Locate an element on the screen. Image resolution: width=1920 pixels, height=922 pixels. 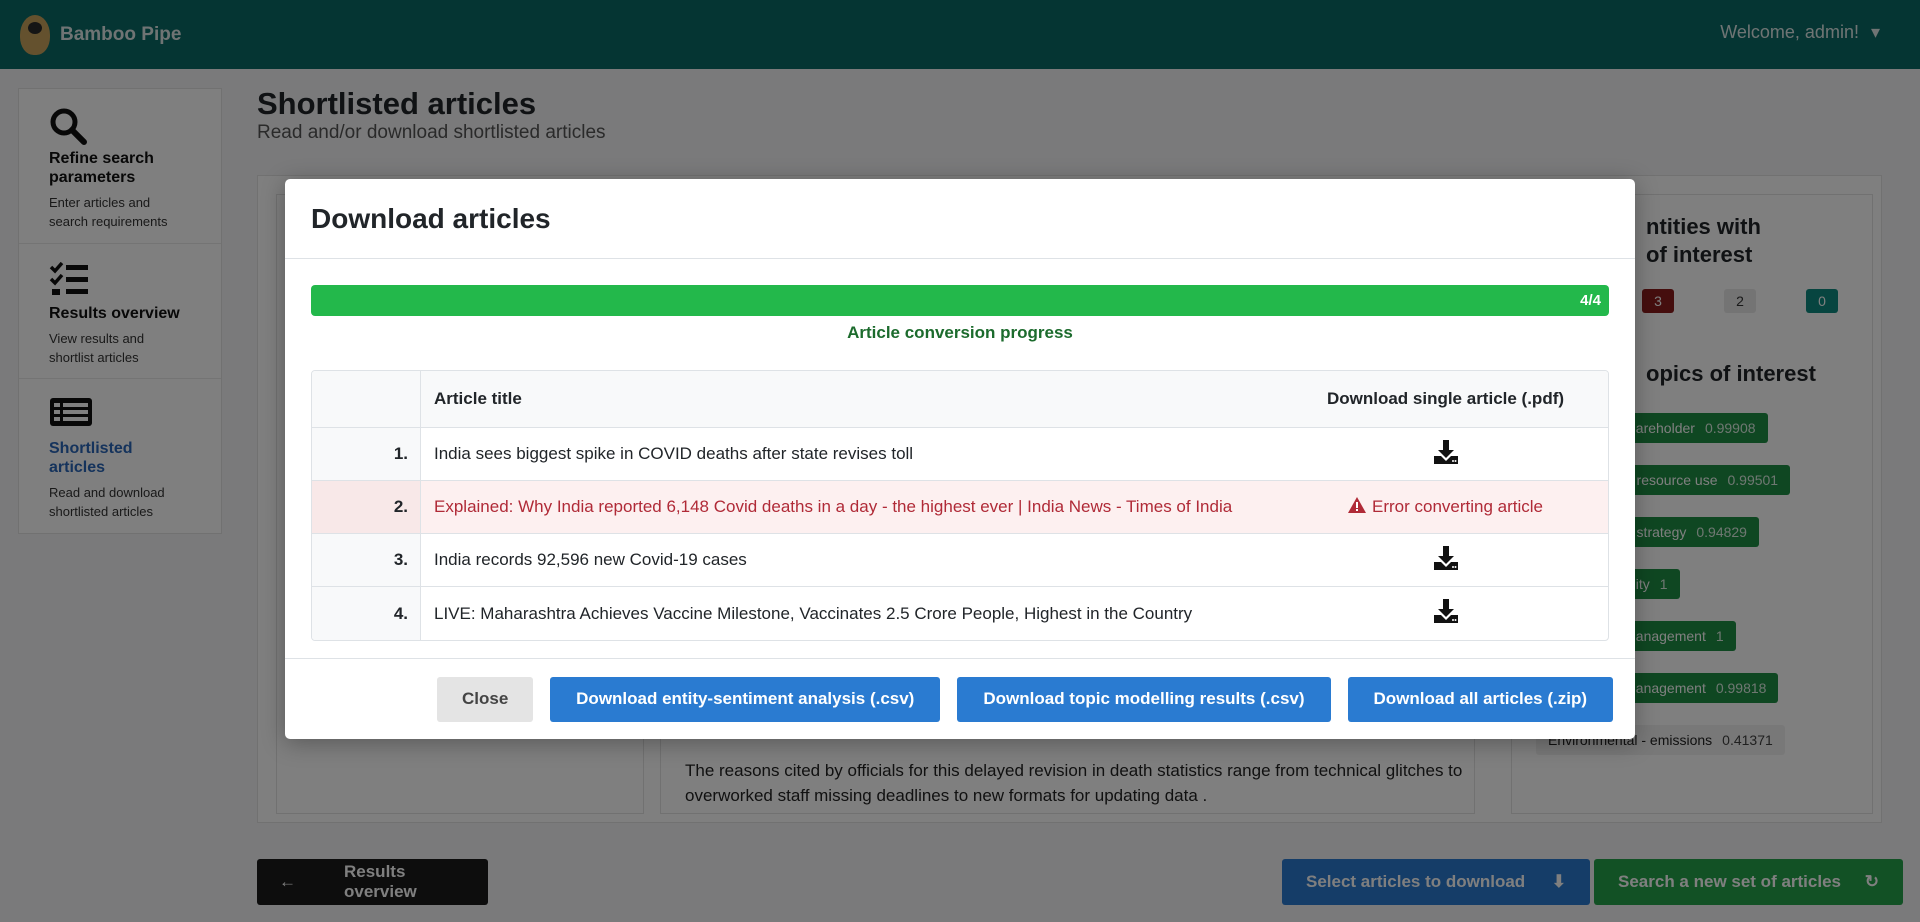
modal-header: Download articles is located at coordinates (960, 219).